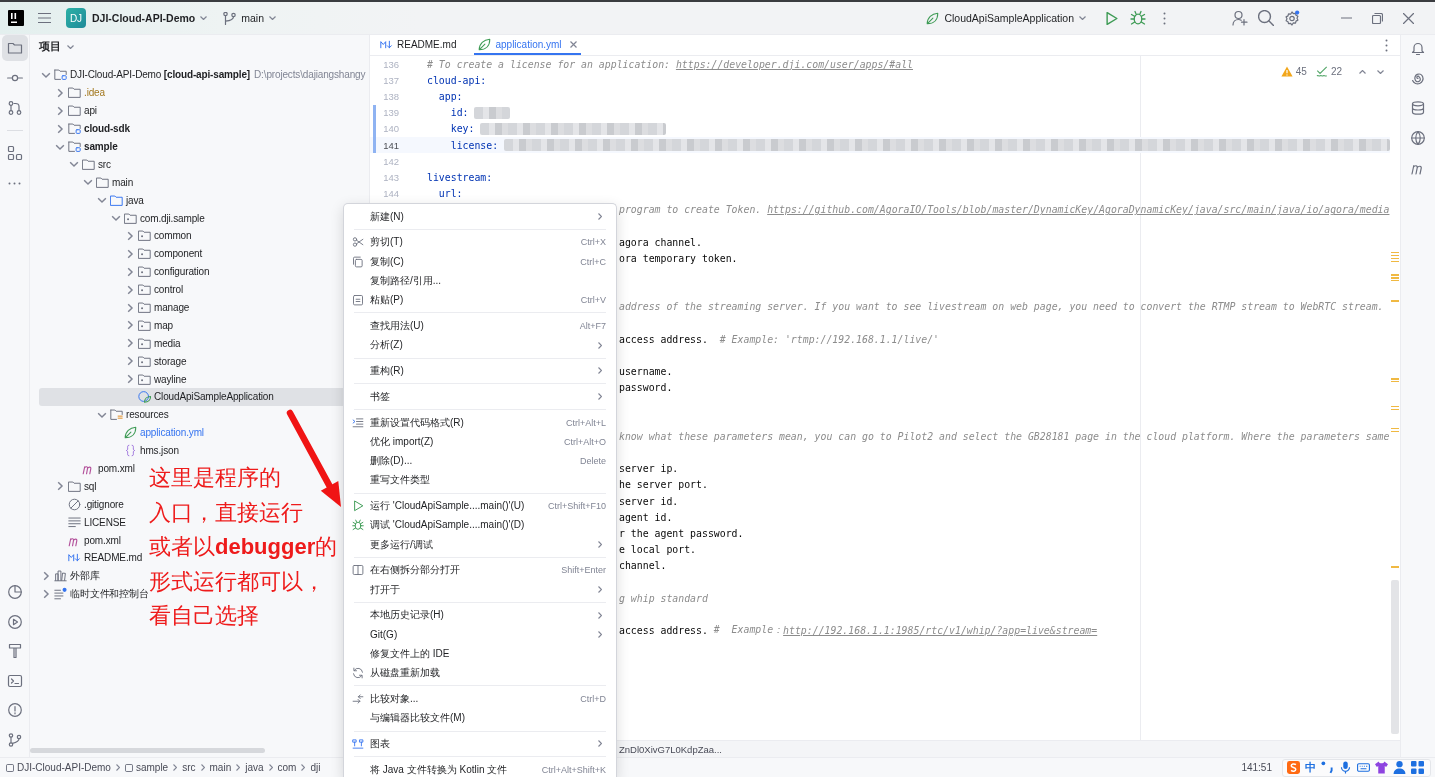 The height and width of the screenshot is (777, 1435). I want to click on text-lines-icon, so click(74, 522).